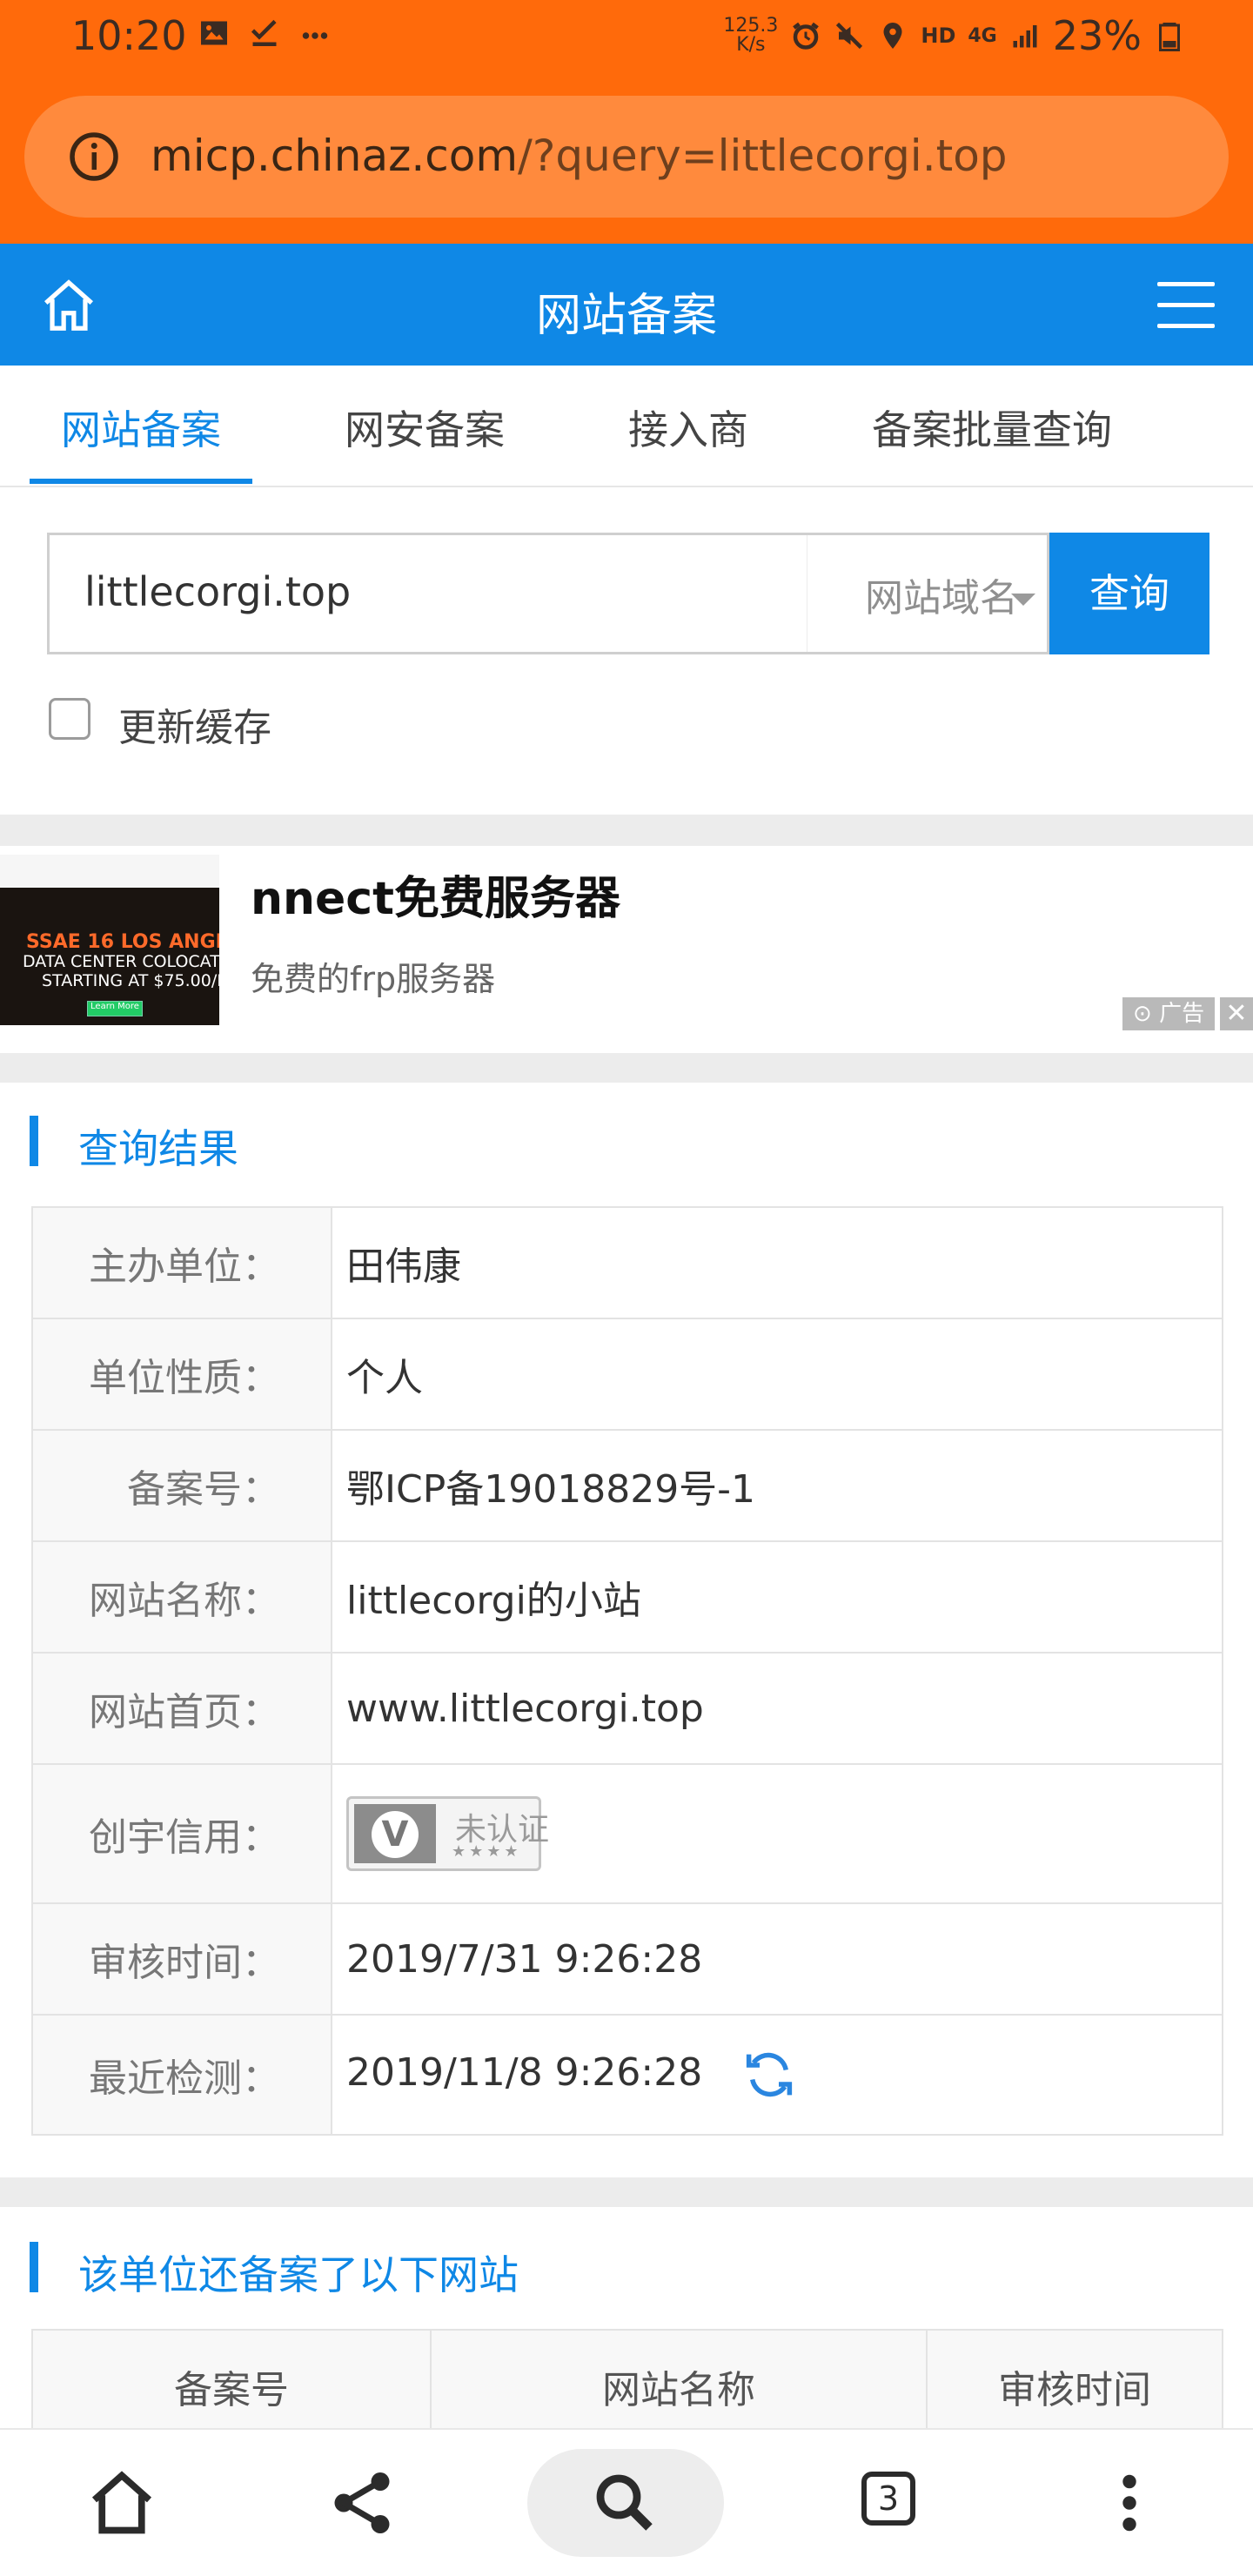 This screenshot has height=2576, width=1253. What do you see at coordinates (181, 1597) in the screenshot?
I see `row-key: 网站名称：` at bounding box center [181, 1597].